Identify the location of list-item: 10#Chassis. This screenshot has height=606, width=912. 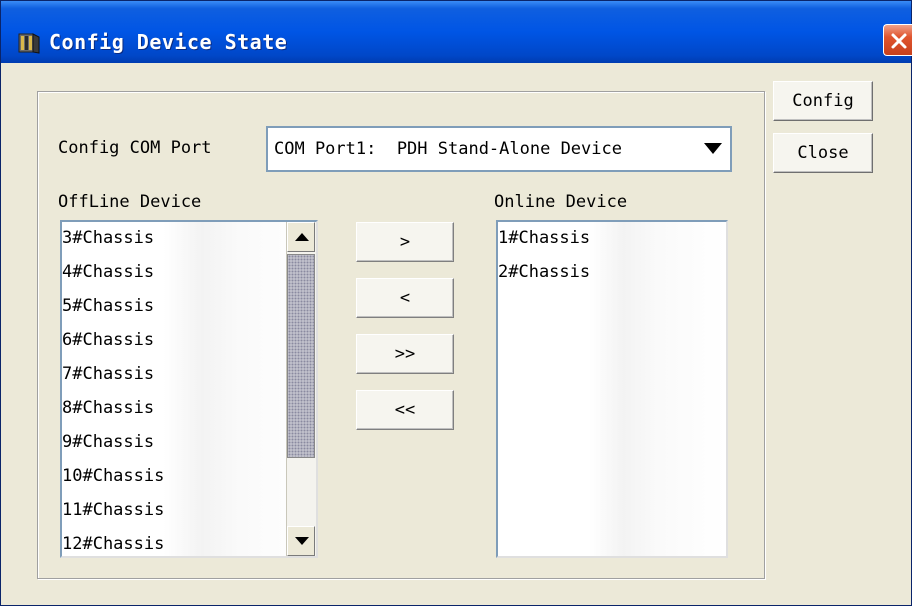
(113, 483).